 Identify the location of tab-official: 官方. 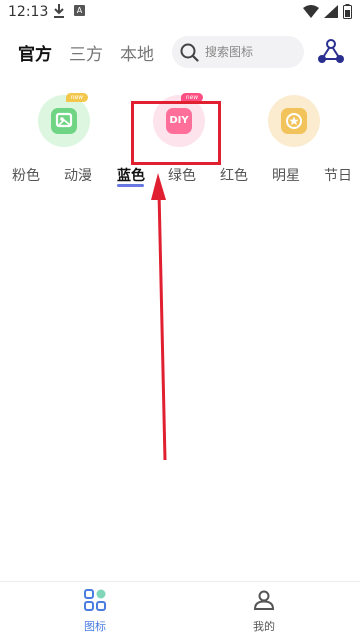
(35, 52).